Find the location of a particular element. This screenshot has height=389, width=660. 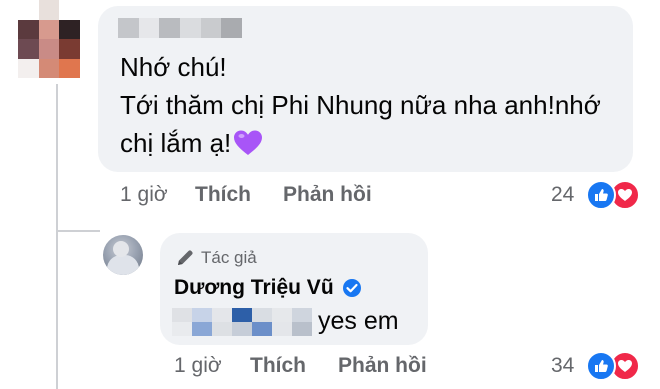

comment-reactions is located at coordinates (614, 195).